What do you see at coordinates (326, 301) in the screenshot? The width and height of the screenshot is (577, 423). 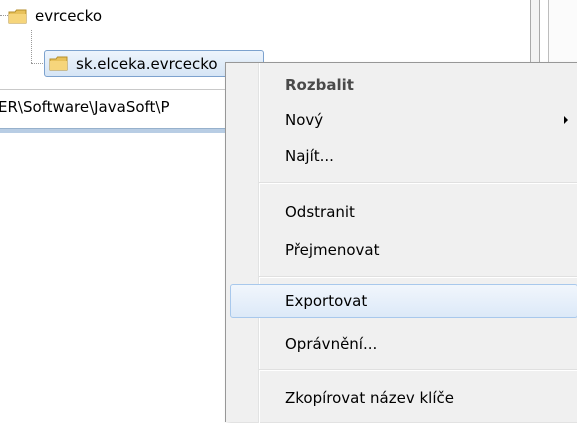 I see `menu-item-label: Exportovat` at bounding box center [326, 301].